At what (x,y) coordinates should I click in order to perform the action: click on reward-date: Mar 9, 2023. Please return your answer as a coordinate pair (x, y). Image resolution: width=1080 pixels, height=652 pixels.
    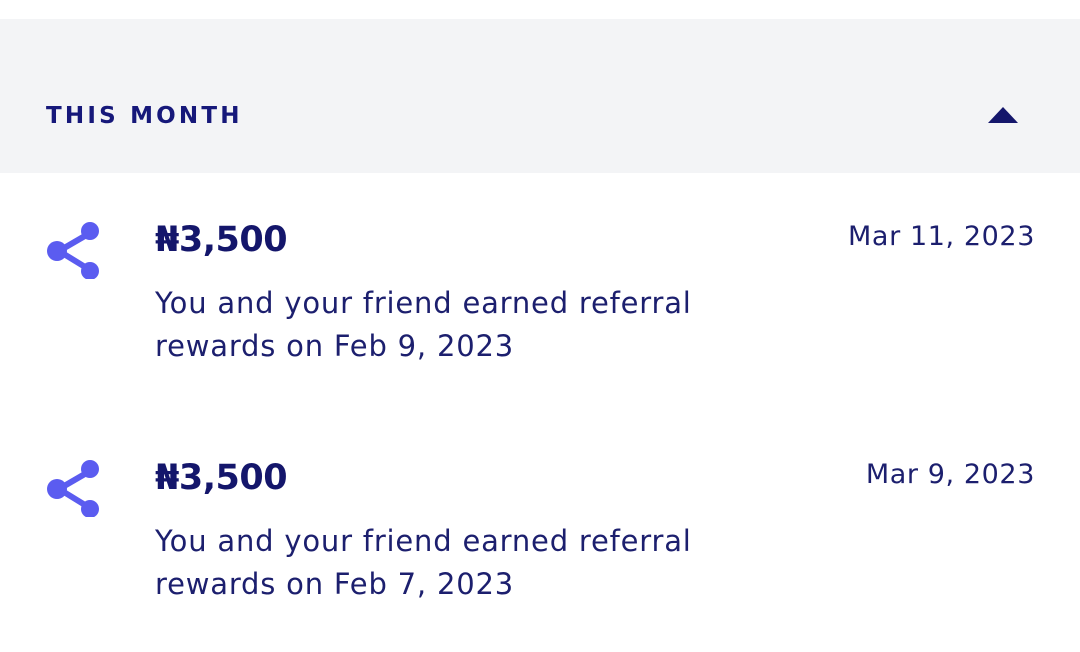
    Looking at the image, I should click on (950, 474).